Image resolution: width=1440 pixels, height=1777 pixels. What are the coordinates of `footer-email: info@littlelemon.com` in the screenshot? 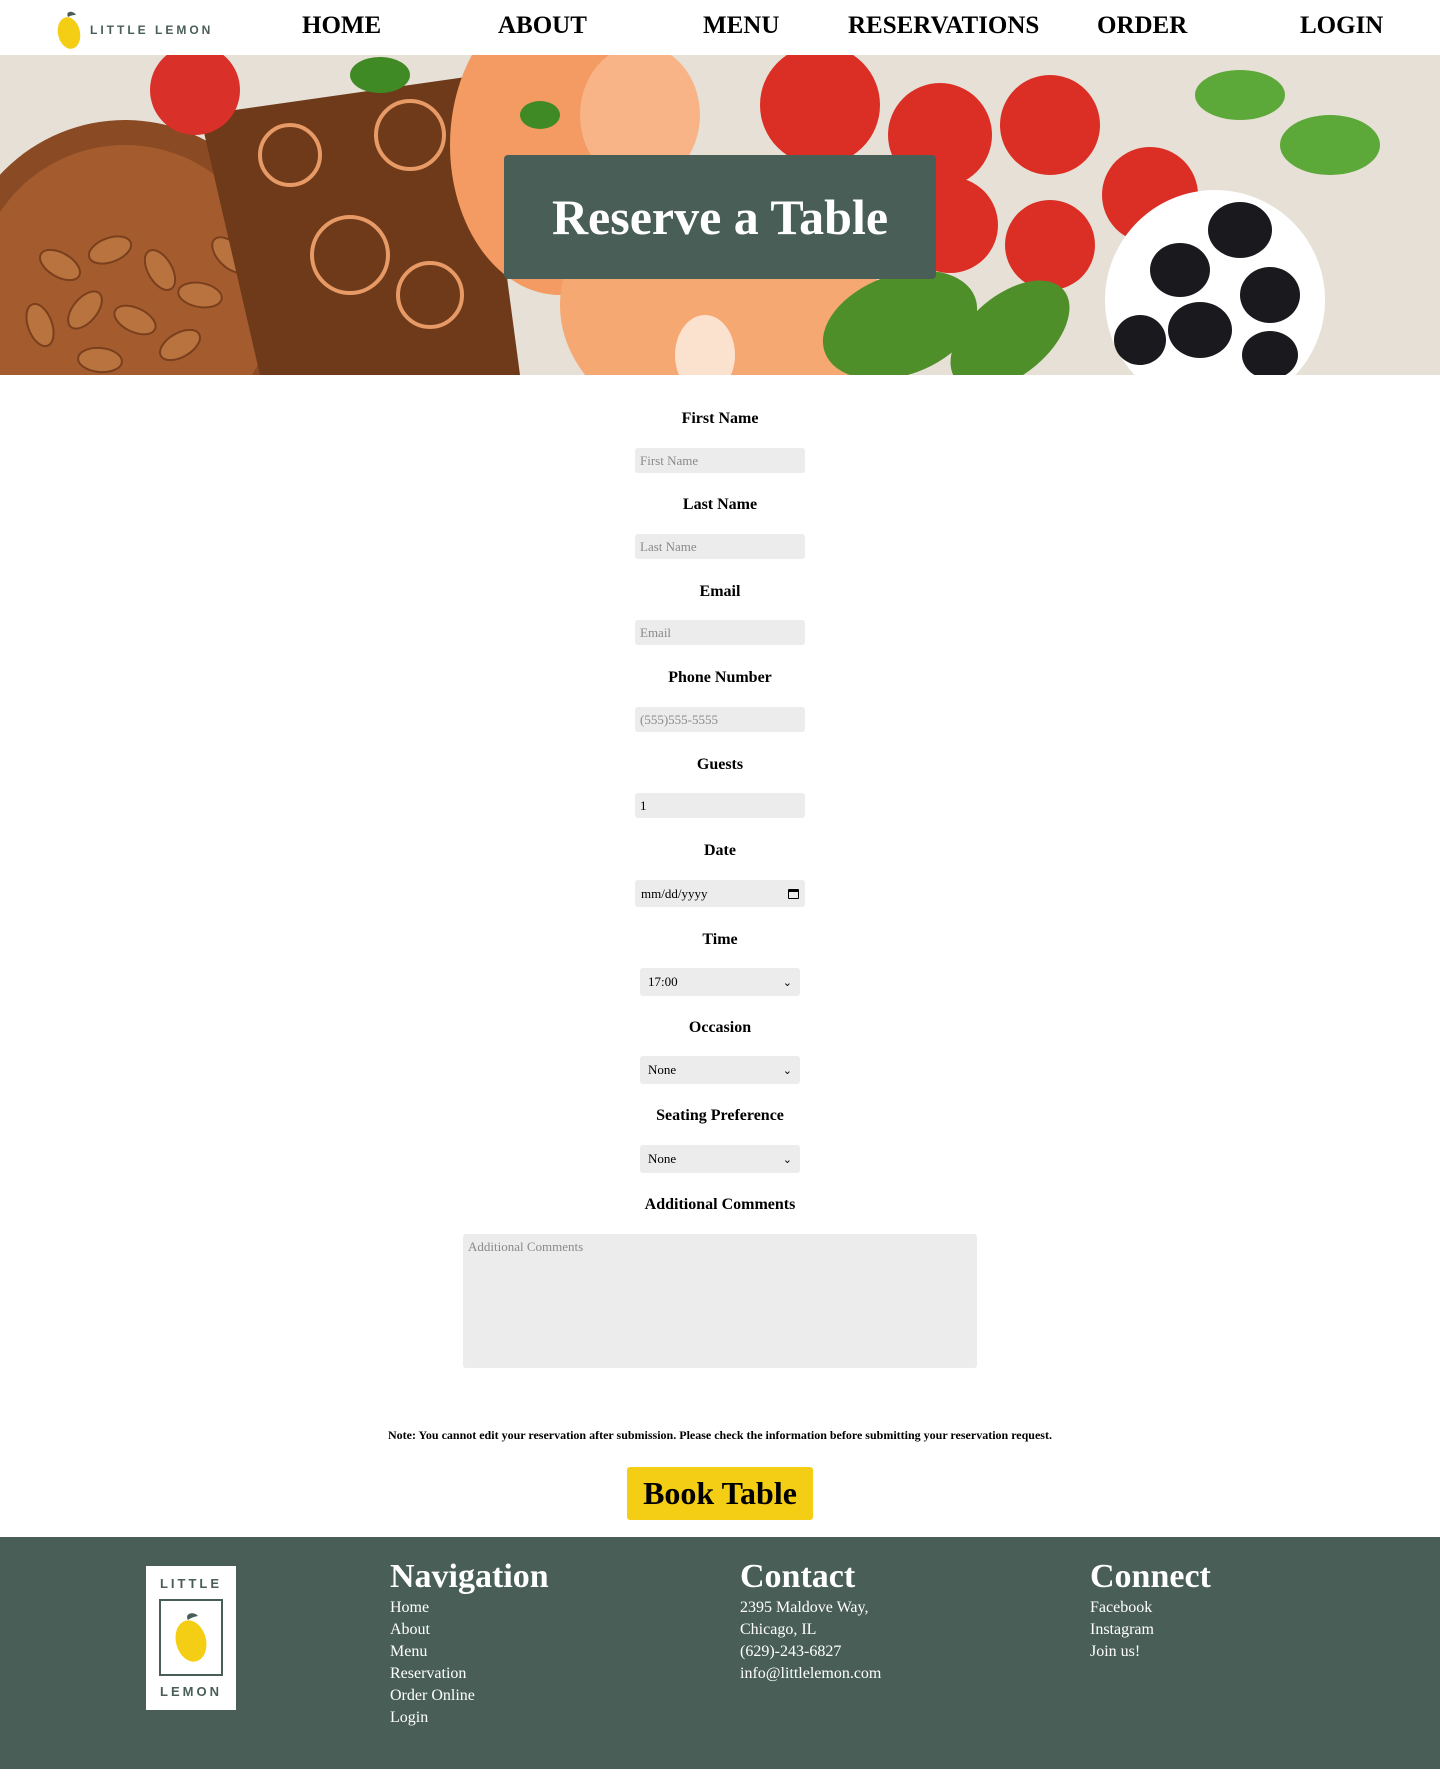 It's located at (810, 1674).